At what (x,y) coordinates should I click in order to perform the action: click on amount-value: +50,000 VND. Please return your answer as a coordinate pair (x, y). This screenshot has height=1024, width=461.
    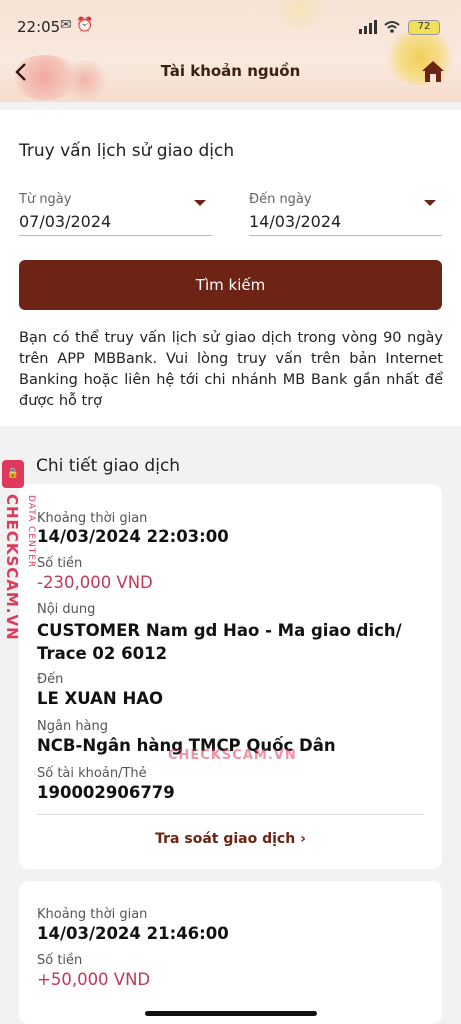
    Looking at the image, I should click on (94, 979).